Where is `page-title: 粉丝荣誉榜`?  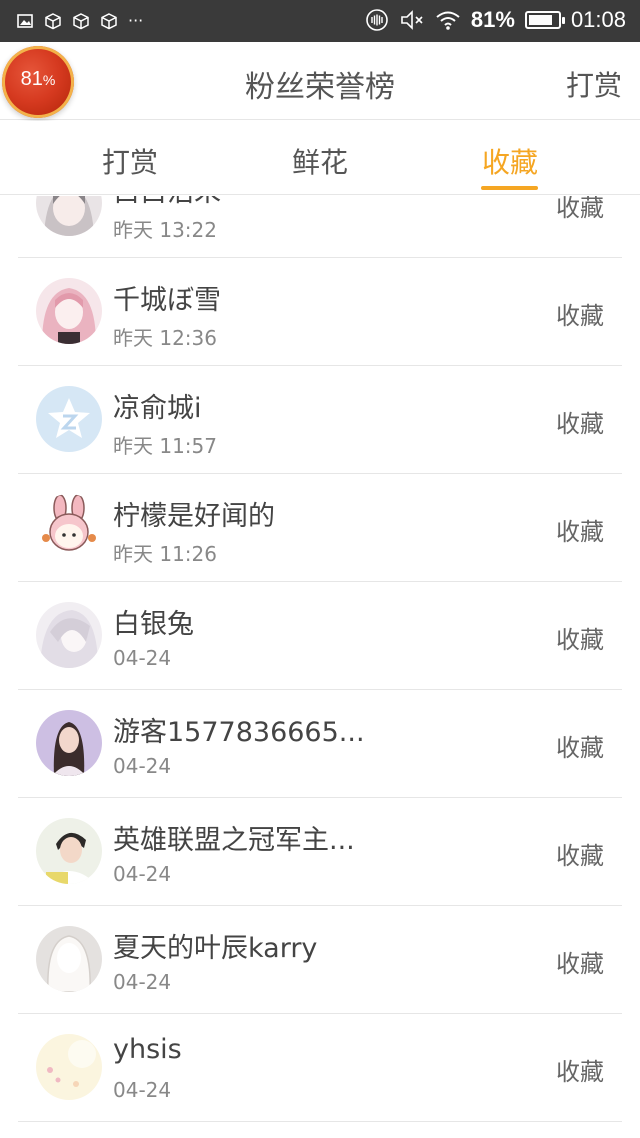 page-title: 粉丝荣誉榜 is located at coordinates (320, 87).